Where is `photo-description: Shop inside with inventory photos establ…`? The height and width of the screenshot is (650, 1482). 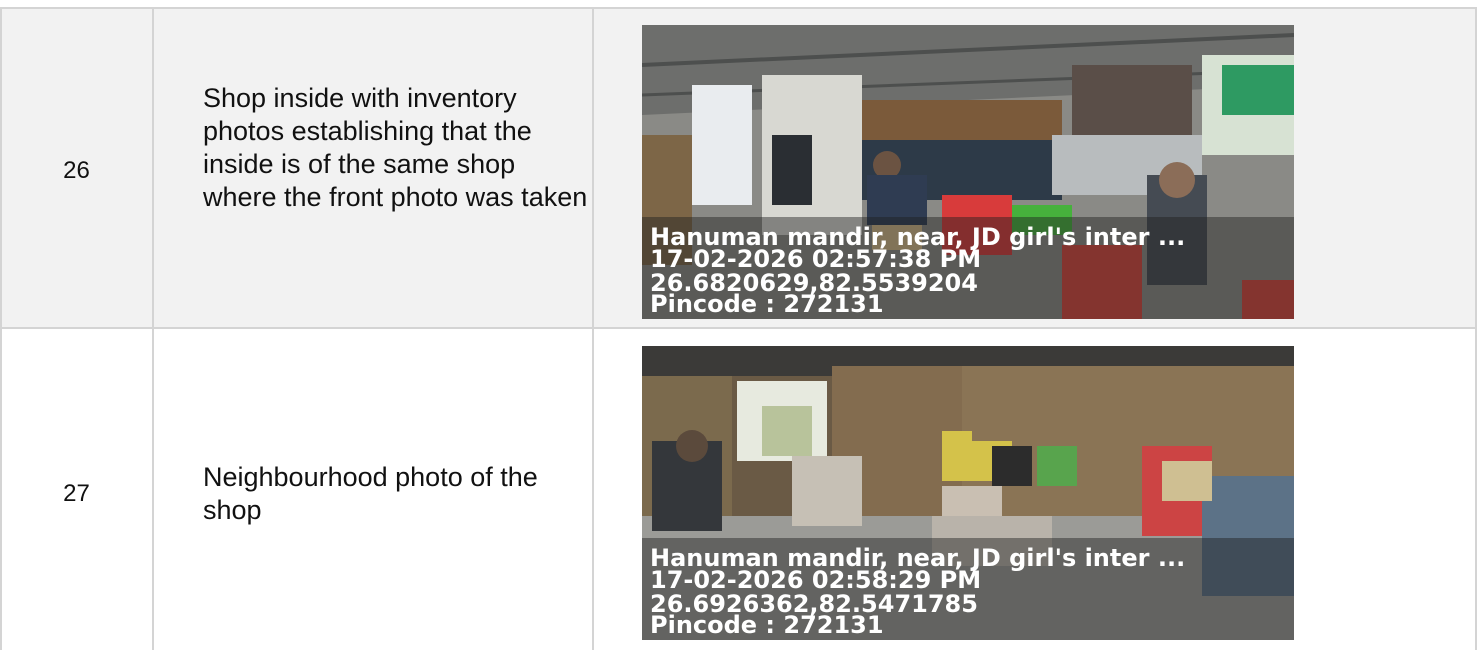
photo-description: Shop inside with inventory photos establ… is located at coordinates (395, 147).